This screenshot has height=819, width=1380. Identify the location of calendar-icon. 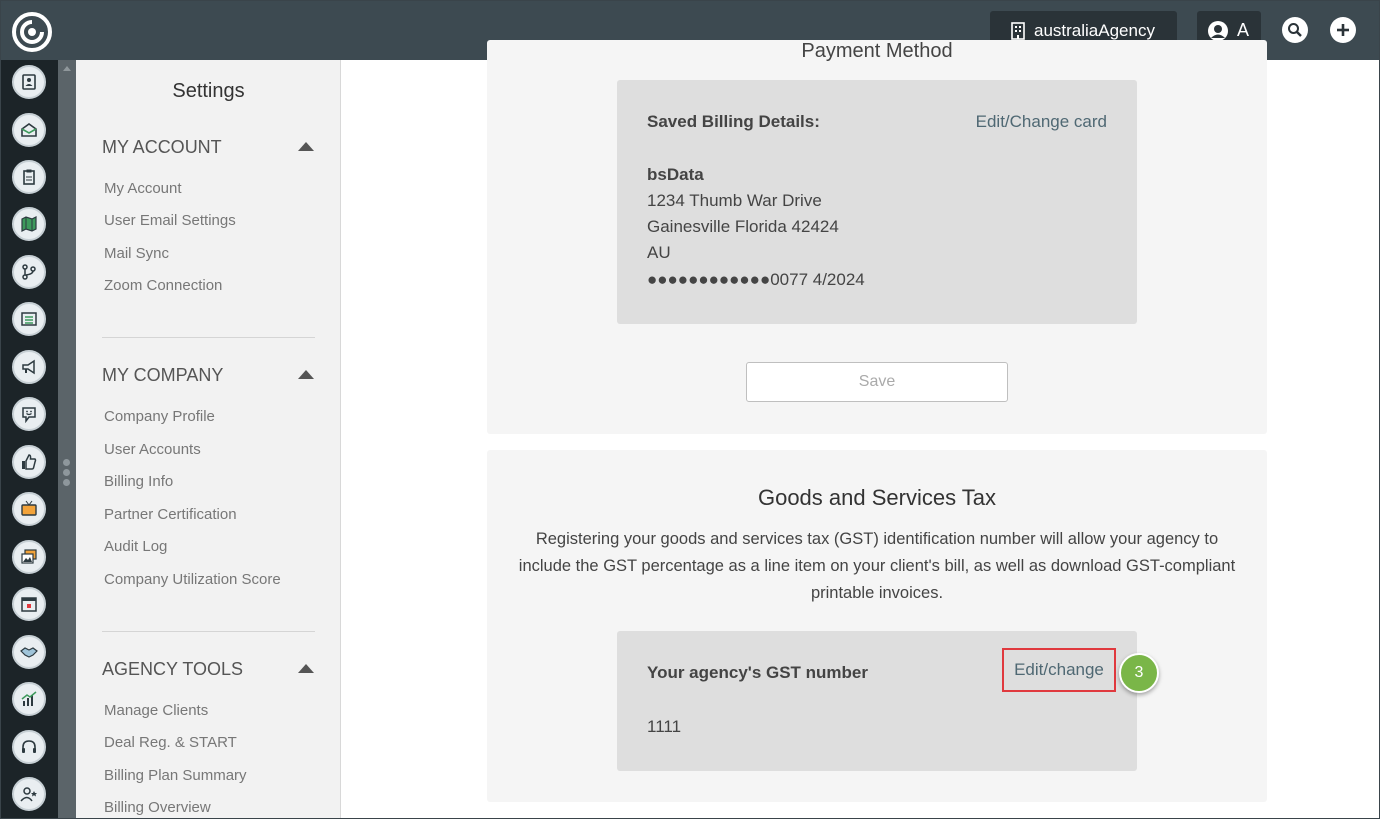
(29, 604).